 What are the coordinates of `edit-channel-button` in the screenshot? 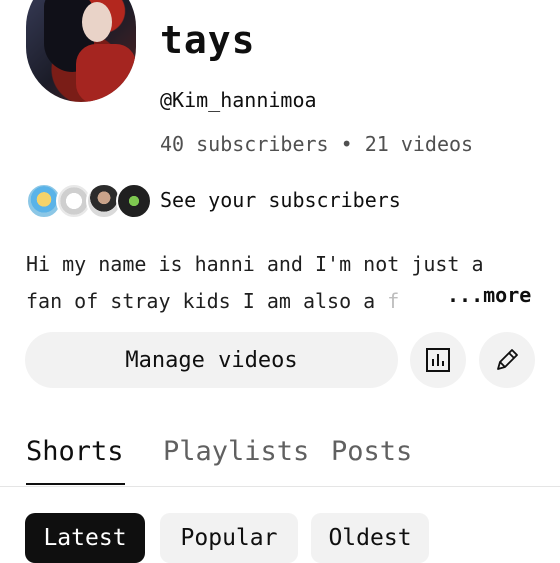 It's located at (507, 360).